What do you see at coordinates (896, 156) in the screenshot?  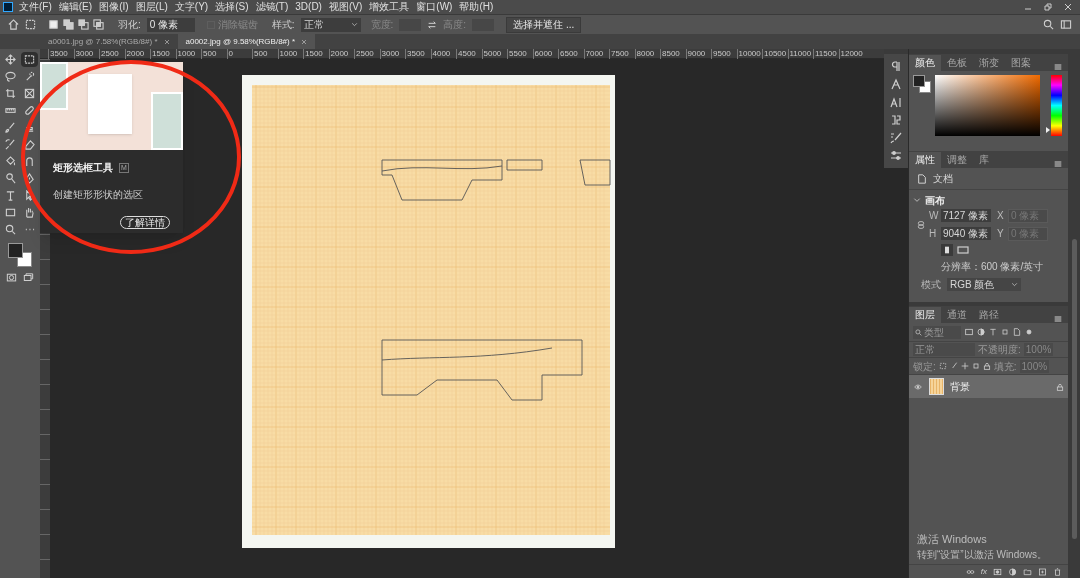 I see `sliders-icon` at bounding box center [896, 156].